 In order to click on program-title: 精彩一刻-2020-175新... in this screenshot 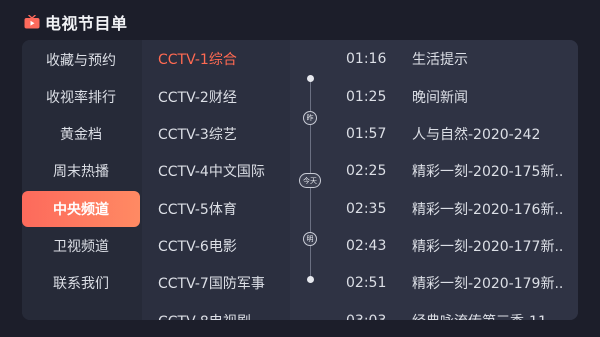, I will do `click(487, 171)`.